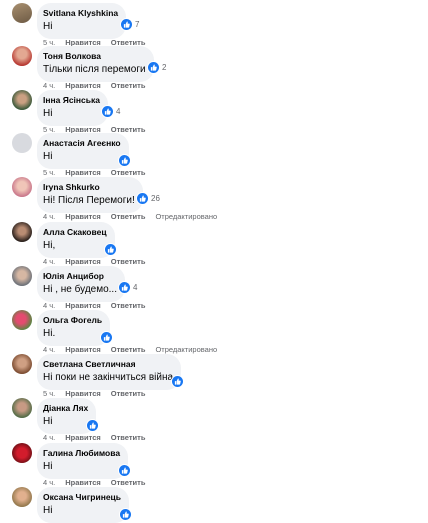  I want to click on comment-bubble: Iryna Shkurko Ні! Після Перемоги!, so click(90, 195).